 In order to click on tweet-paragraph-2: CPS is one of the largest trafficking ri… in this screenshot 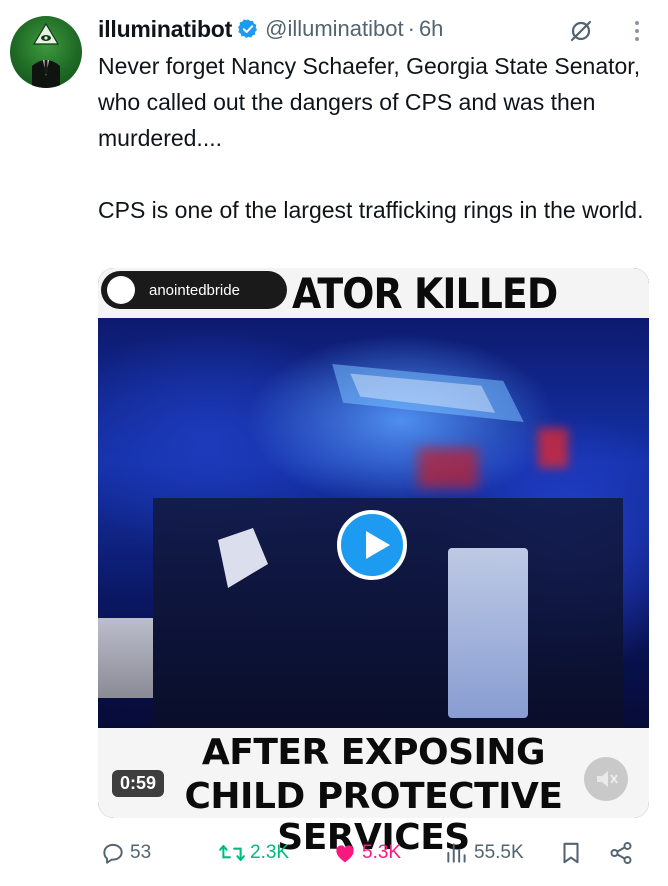, I will do `click(371, 210)`.